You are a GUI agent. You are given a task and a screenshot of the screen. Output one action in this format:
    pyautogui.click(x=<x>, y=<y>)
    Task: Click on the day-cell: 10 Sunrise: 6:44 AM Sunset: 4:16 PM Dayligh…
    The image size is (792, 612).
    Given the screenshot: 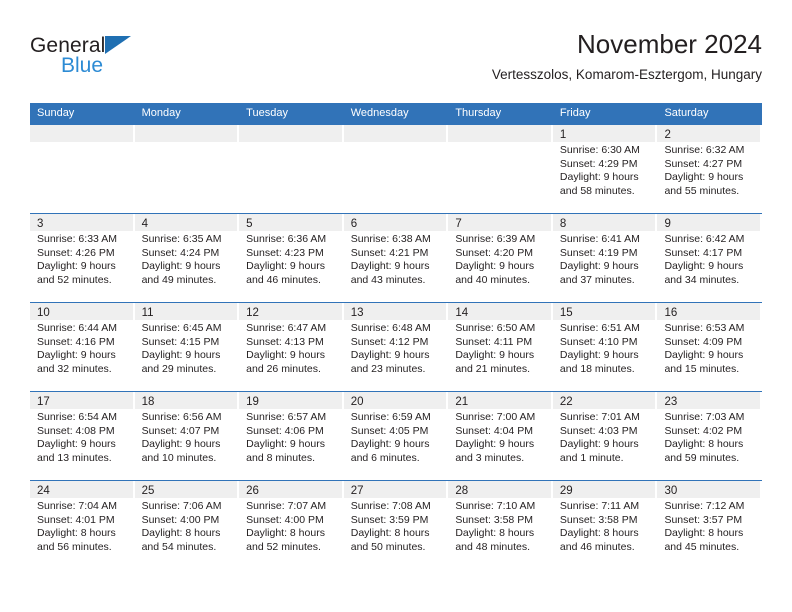 What is the action you would take?
    pyautogui.click(x=82, y=347)
    